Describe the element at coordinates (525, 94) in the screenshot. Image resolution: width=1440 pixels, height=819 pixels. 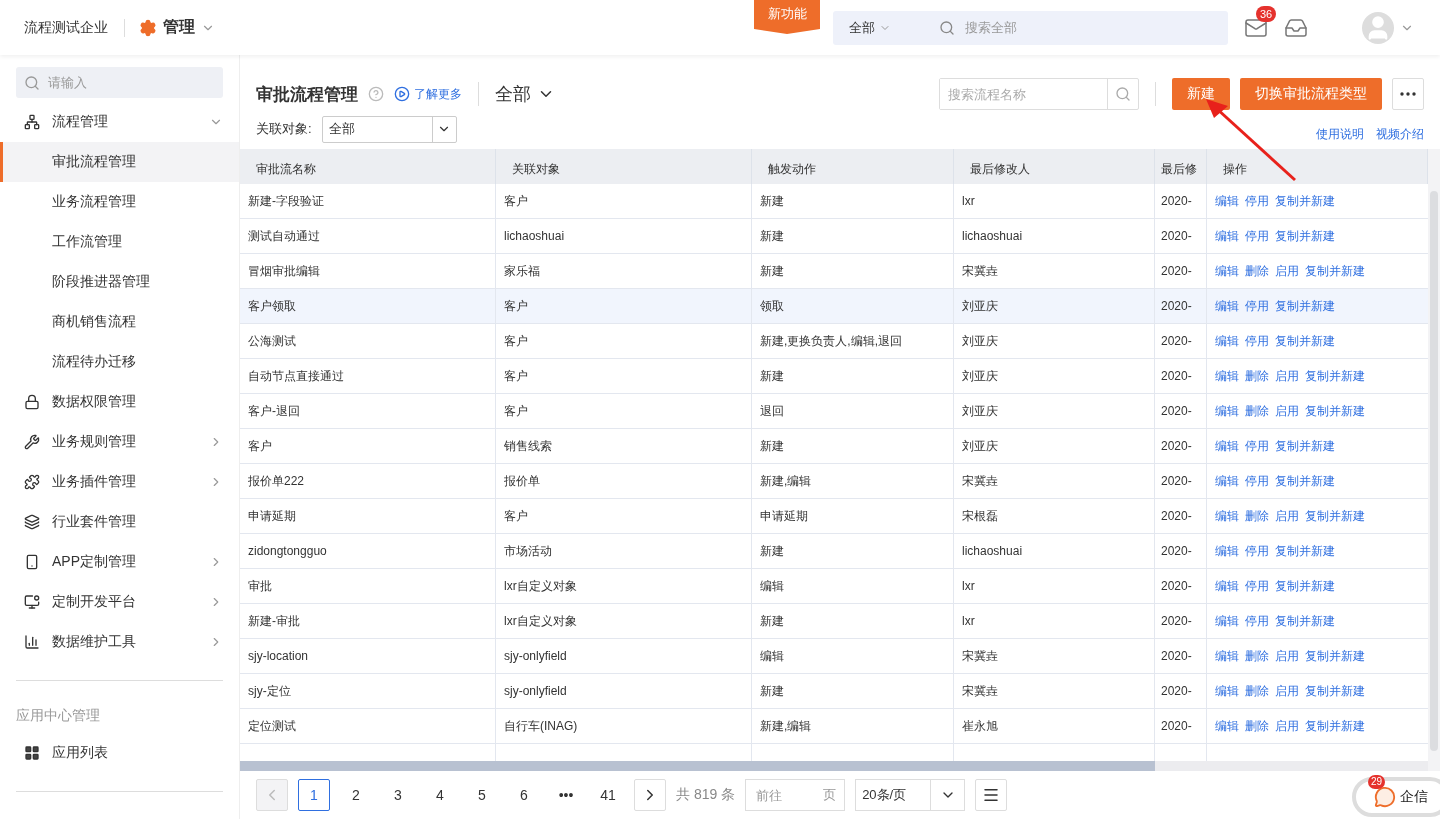
I see `scope-dropdown: 全部` at that location.